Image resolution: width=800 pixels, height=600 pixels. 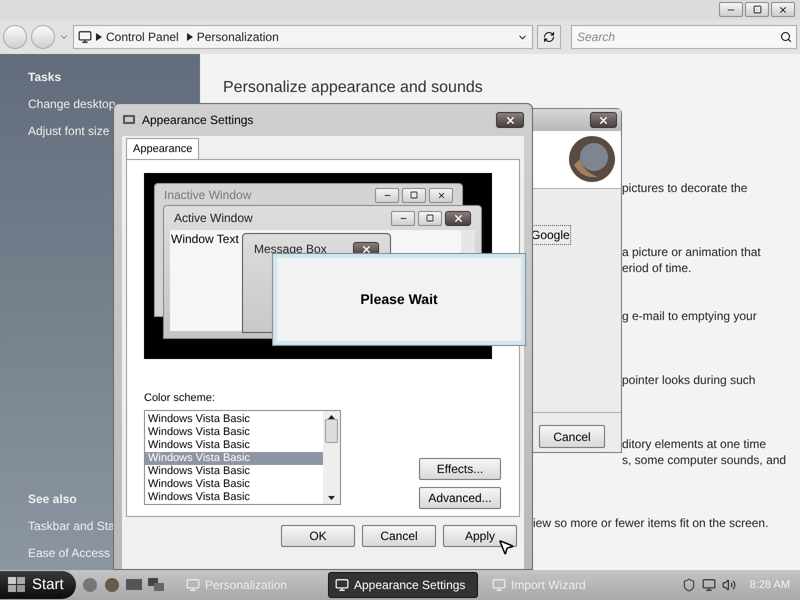 I want to click on start-button: Start, so click(x=38, y=585).